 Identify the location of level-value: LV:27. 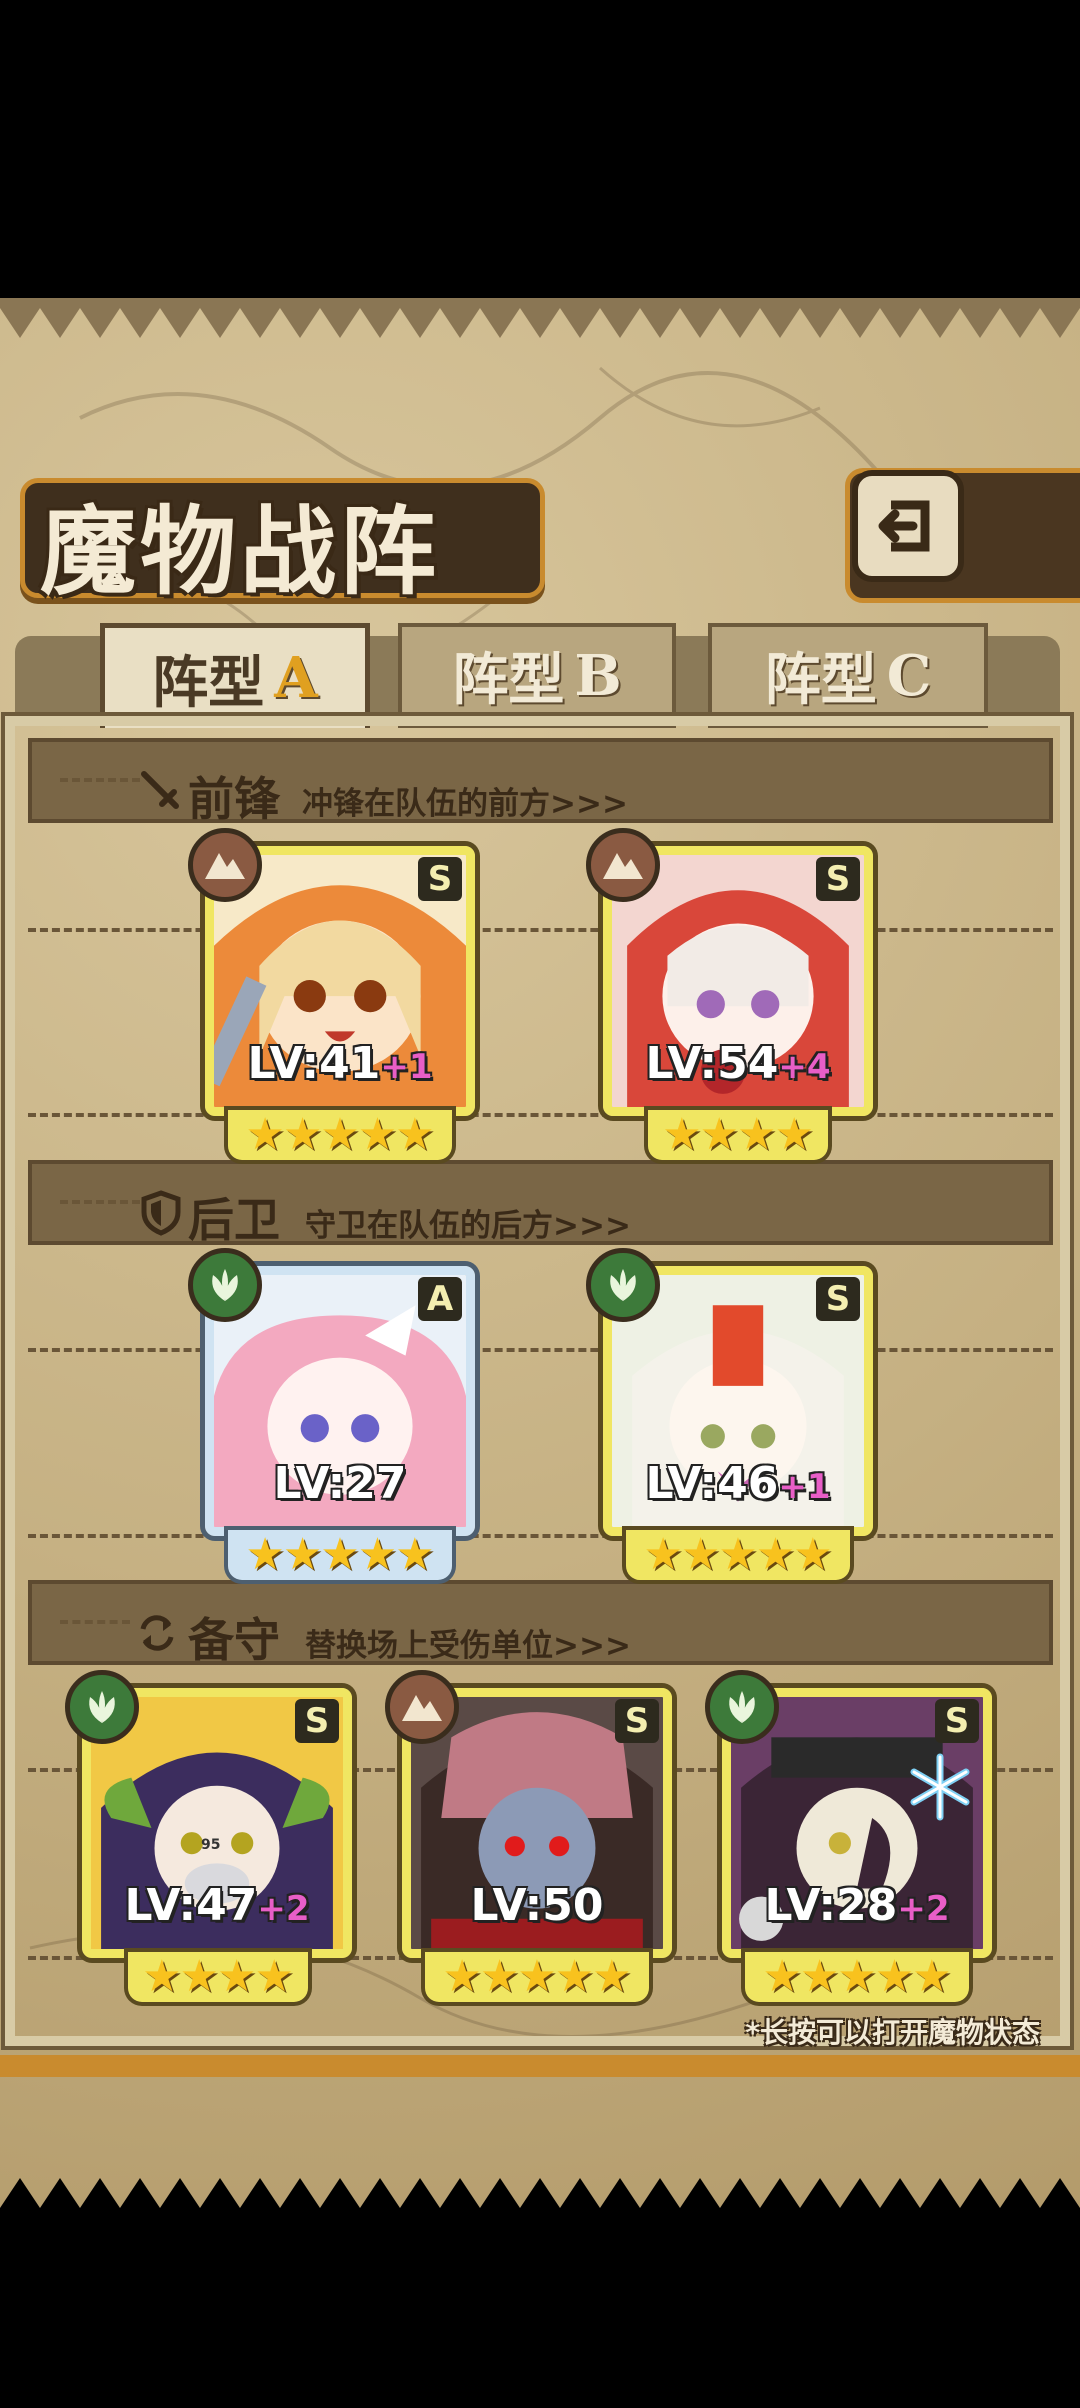
(340, 1483).